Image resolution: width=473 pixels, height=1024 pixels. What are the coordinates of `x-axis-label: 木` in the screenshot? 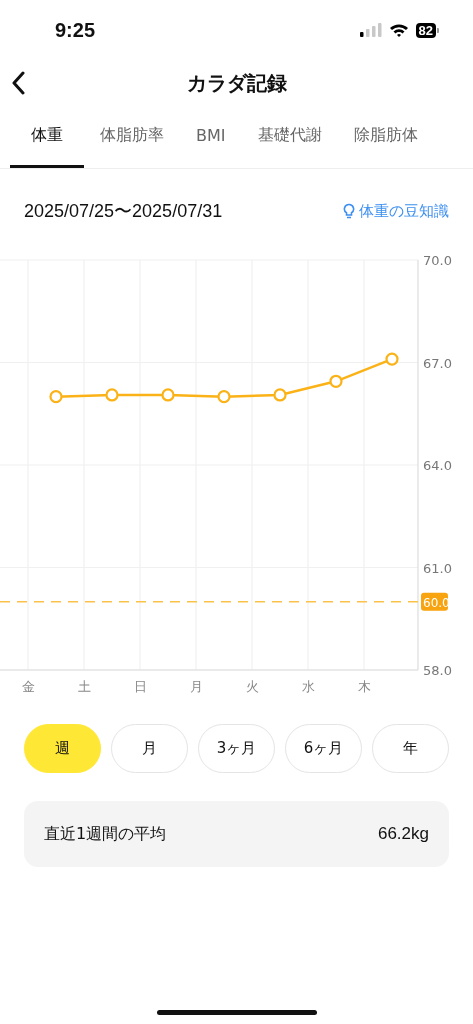 It's located at (364, 686).